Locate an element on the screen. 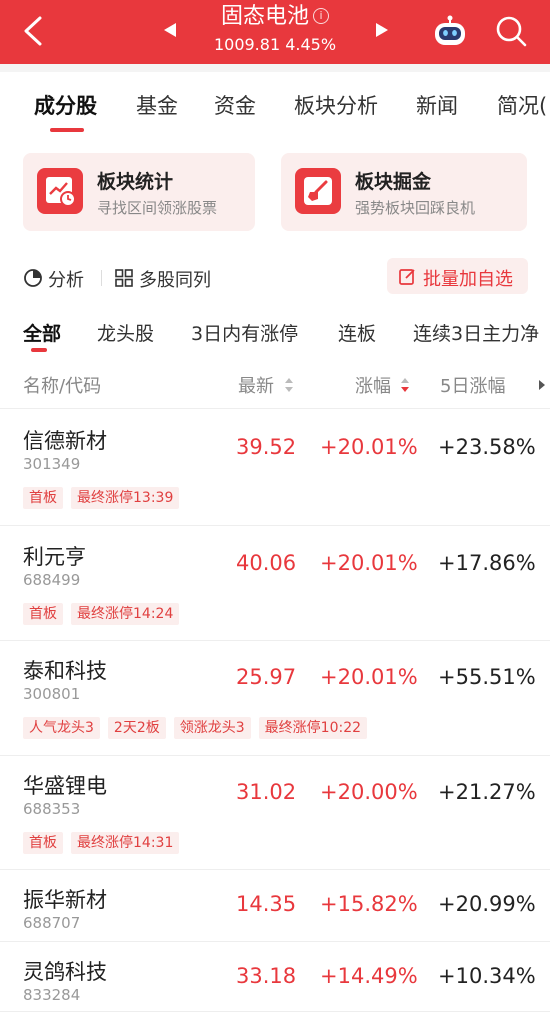 The height and width of the screenshot is (1012, 550). stock-code: 833284 is located at coordinates (52, 995).